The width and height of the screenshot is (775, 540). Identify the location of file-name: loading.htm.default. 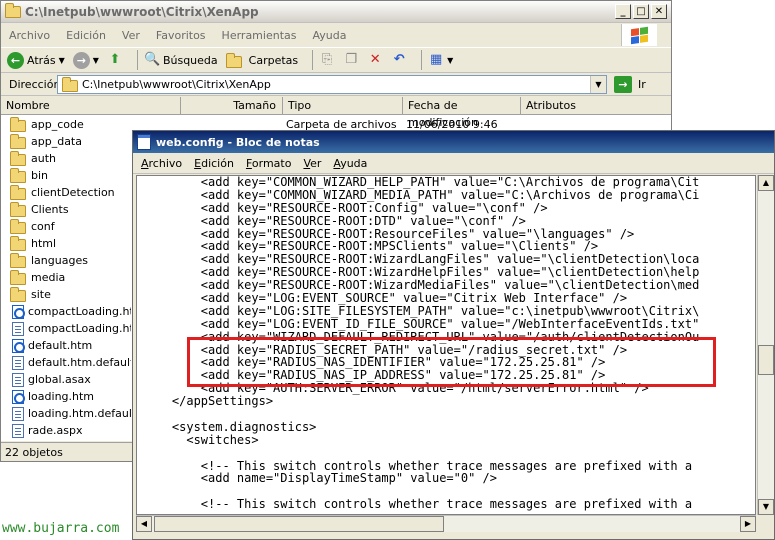
(79, 413).